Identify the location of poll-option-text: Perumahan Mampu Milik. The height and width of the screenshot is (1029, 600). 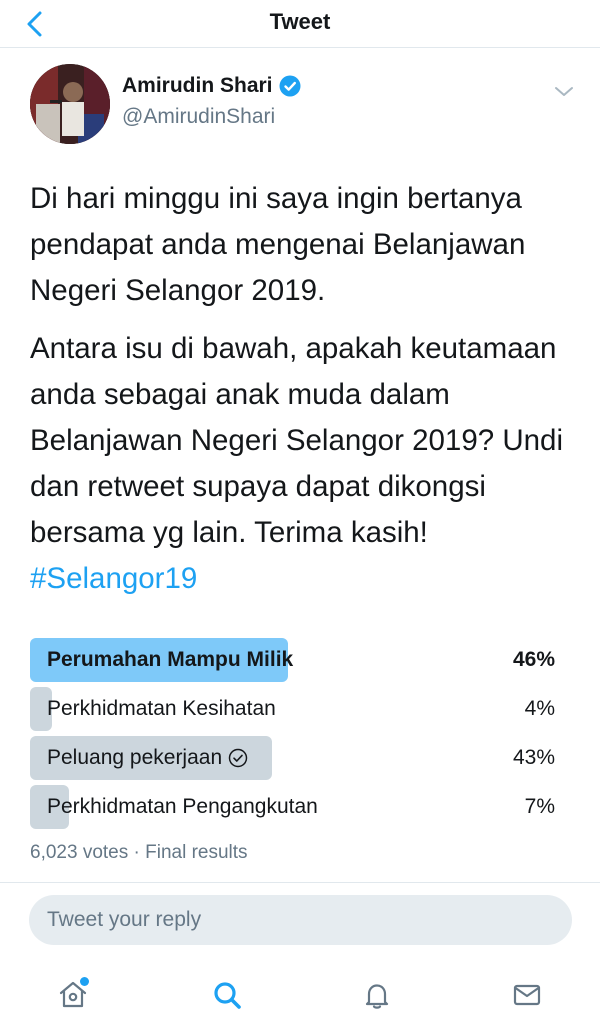
(170, 659).